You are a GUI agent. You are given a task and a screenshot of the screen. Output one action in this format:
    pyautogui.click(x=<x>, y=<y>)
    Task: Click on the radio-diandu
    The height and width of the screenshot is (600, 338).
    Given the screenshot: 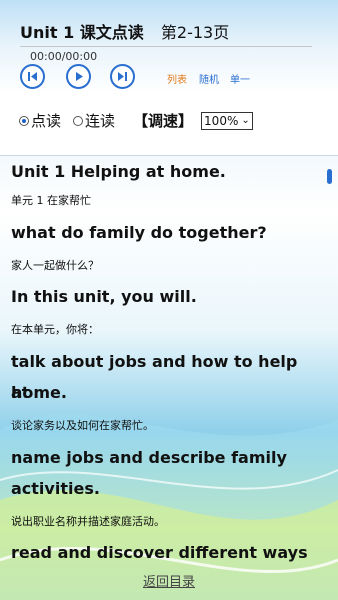 What is the action you would take?
    pyautogui.click(x=24, y=120)
    